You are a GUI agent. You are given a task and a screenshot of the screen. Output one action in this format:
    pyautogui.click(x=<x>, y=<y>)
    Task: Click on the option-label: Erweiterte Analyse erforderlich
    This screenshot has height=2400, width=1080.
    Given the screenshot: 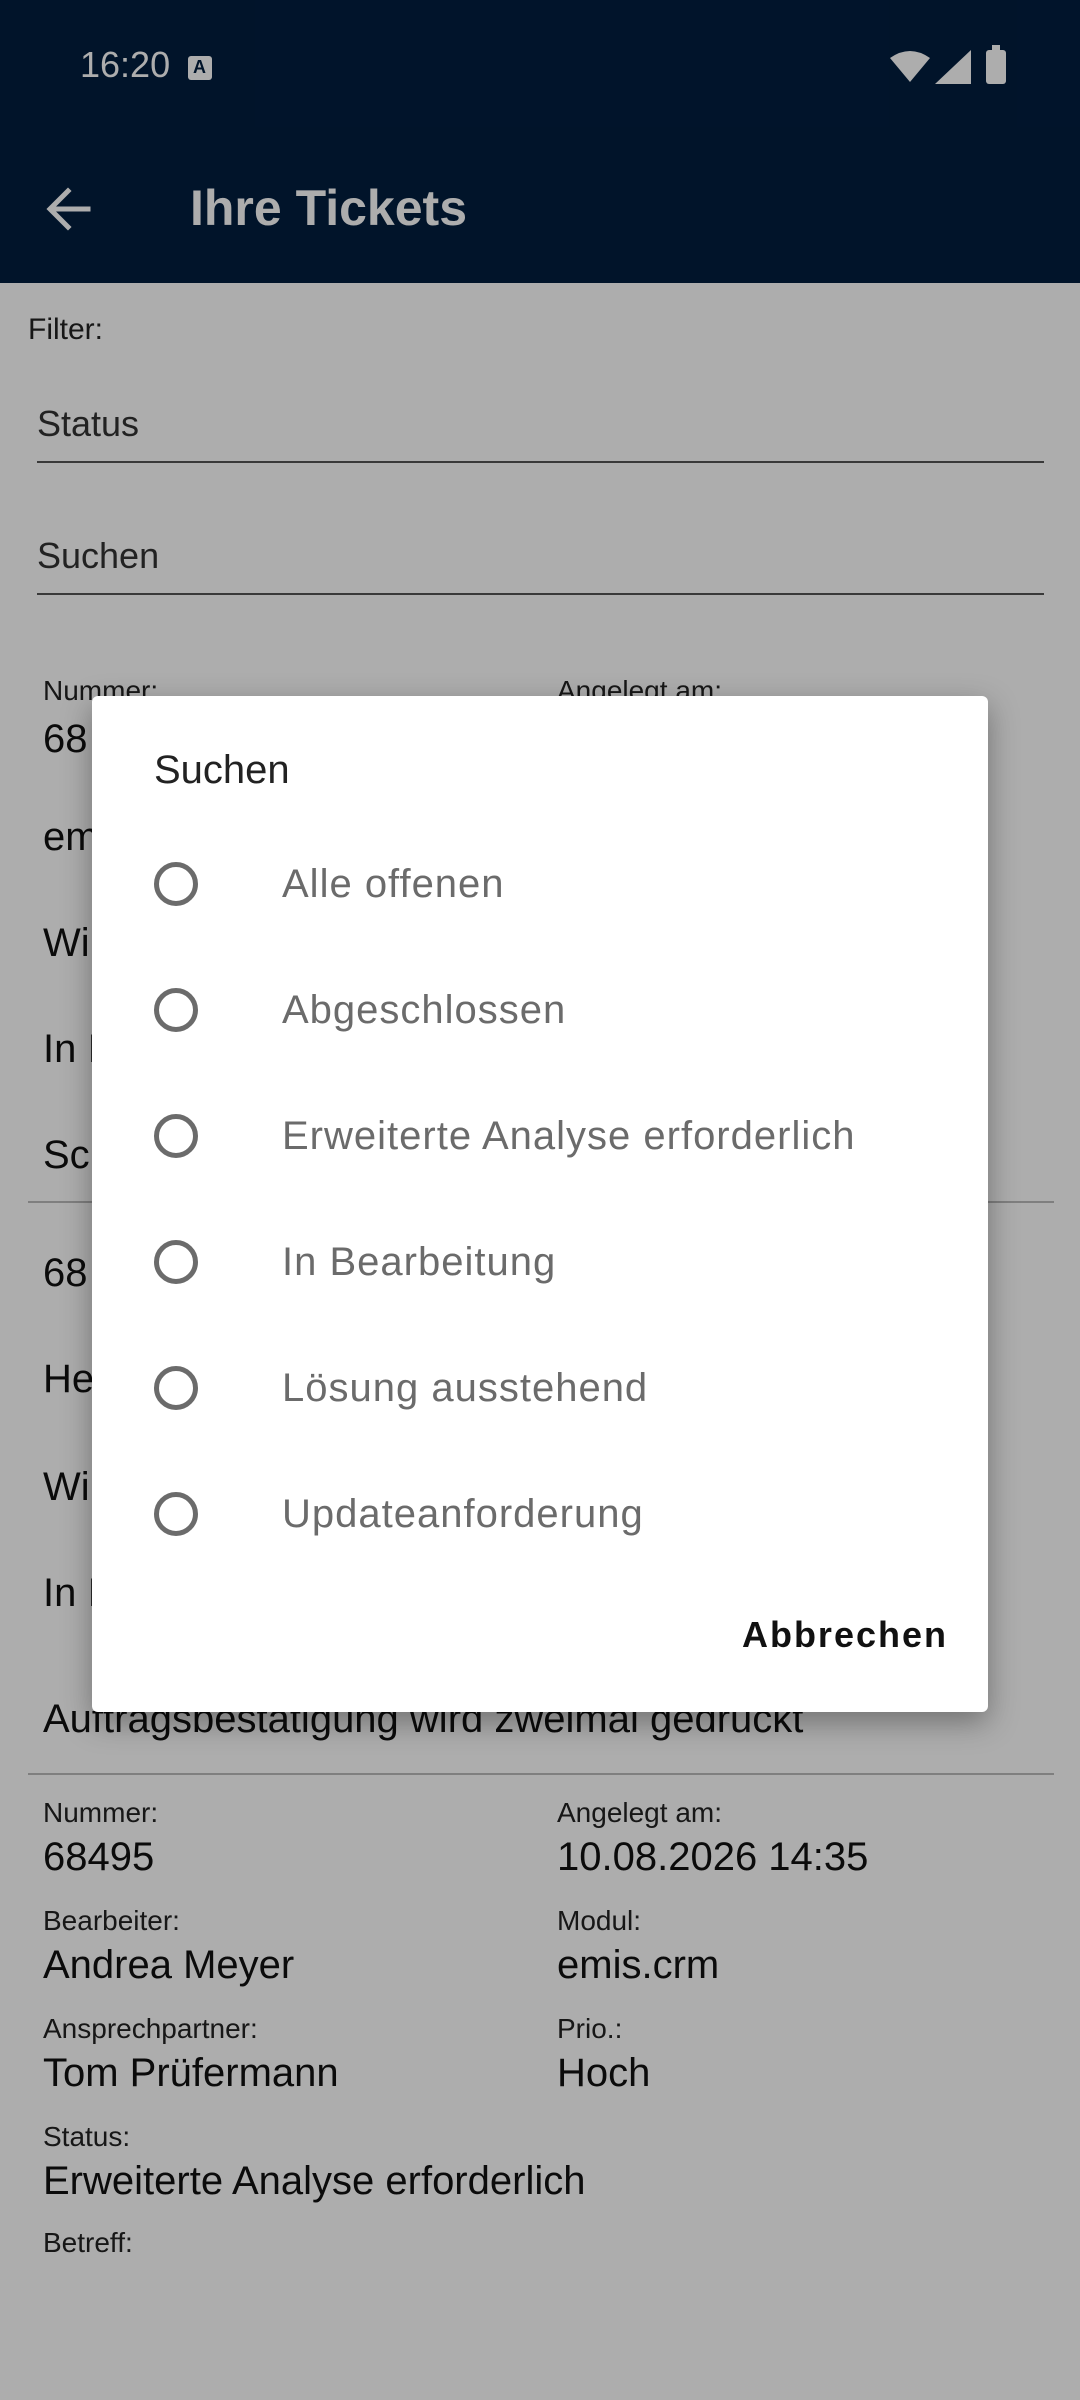 What is the action you would take?
    pyautogui.click(x=569, y=1136)
    